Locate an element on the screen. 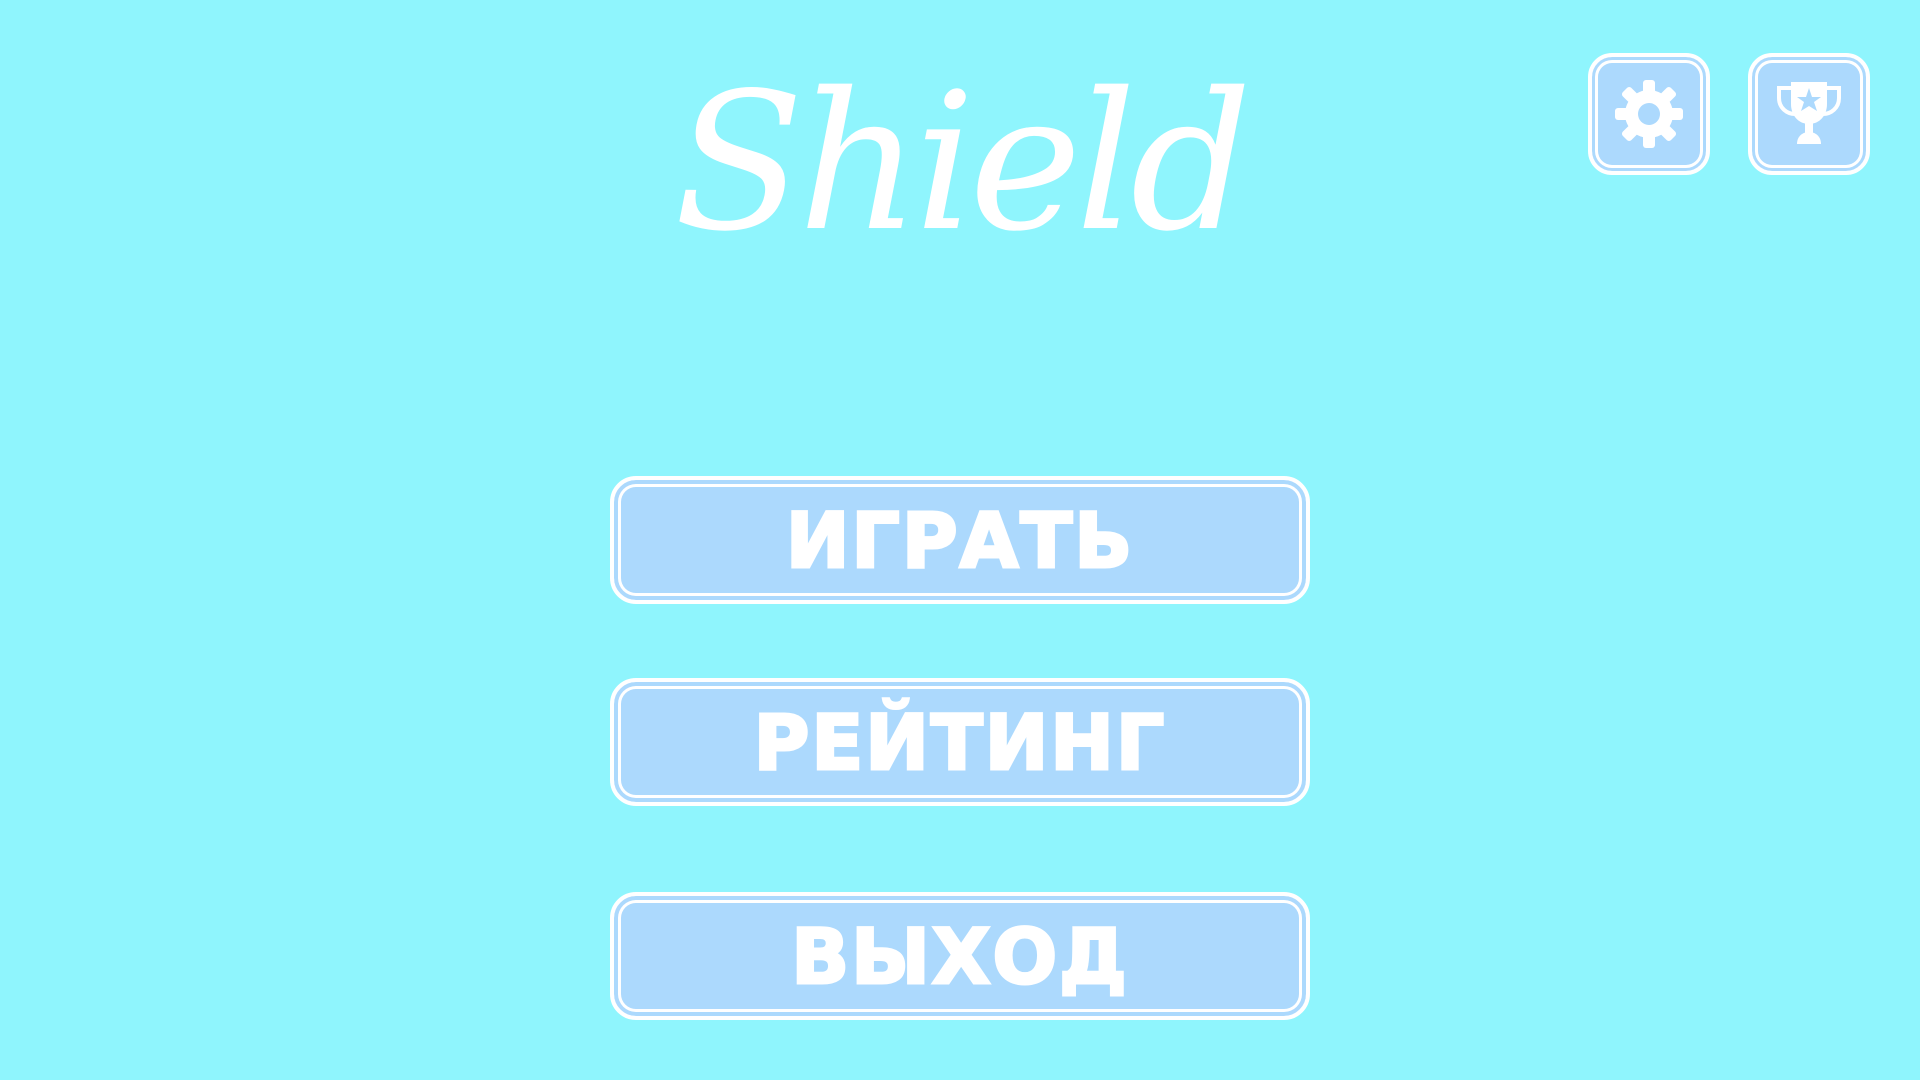  play-button-label: ИГРАТЬ is located at coordinates (959, 540).